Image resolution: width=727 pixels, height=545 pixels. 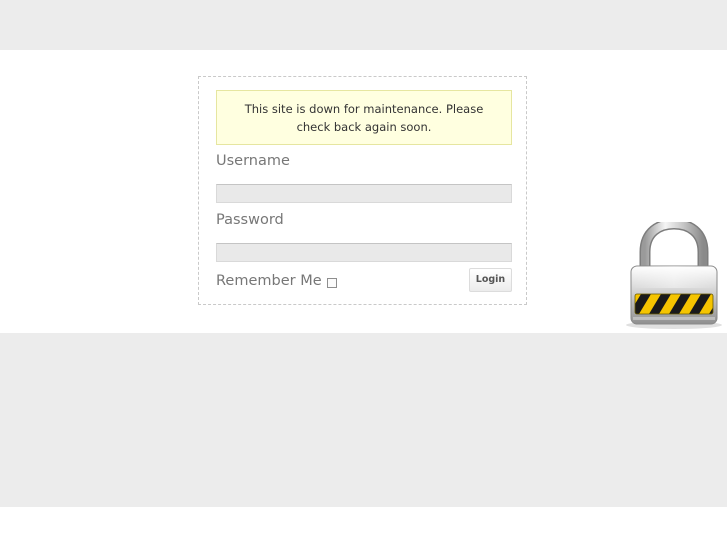 I want to click on remember-me-label: Remember Me, so click(x=269, y=281).